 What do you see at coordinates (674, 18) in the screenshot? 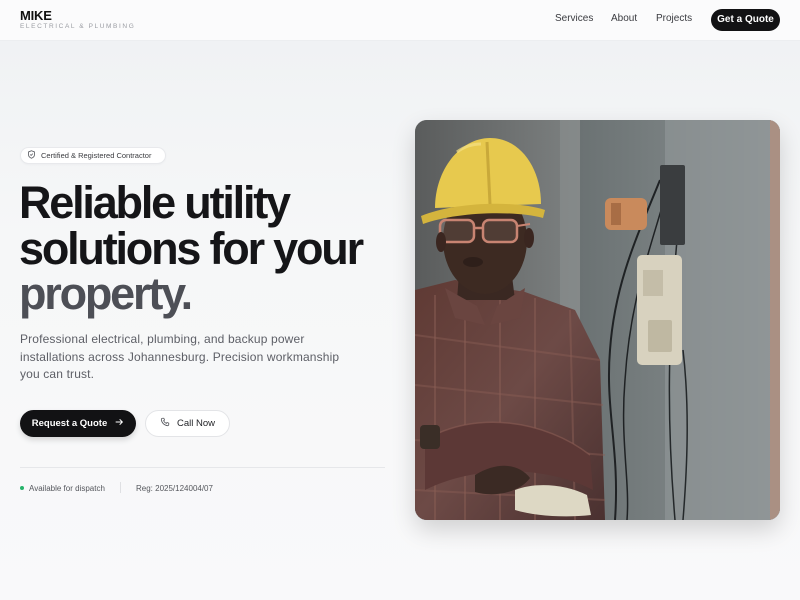
I see `nav-link-projects: Projects` at bounding box center [674, 18].